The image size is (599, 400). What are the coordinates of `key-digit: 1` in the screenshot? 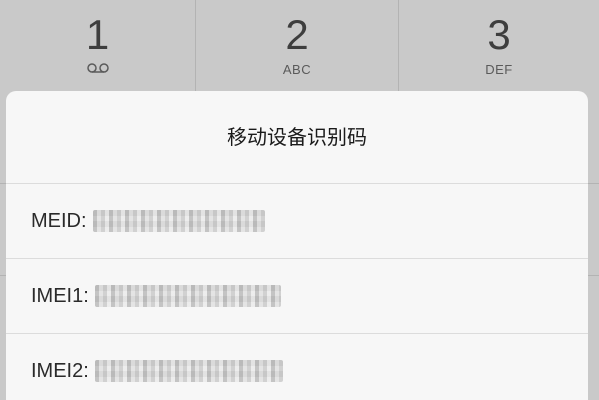 It's located at (97, 34).